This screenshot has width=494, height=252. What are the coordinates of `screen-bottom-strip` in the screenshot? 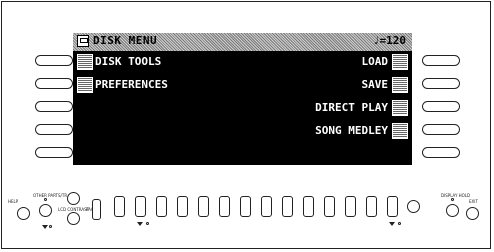 It's located at (242, 174).